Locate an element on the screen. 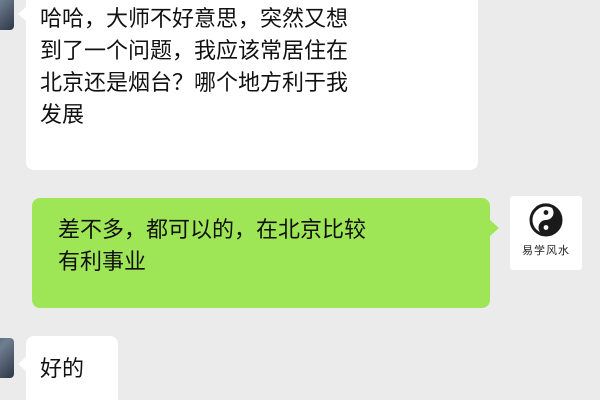 The image size is (600, 400). message-line: 差不多，都可以的，在北京比较 is located at coordinates (212, 230).